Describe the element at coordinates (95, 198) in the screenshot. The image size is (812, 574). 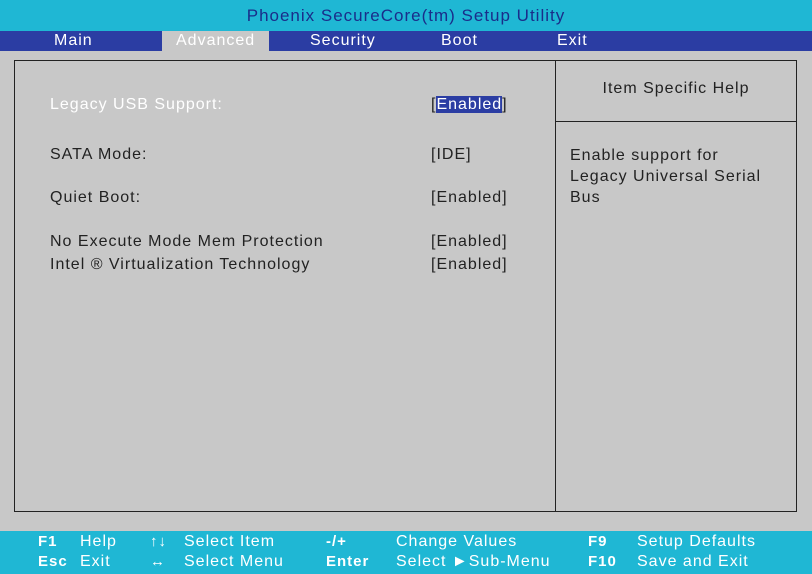
I see `setting-label-quiet-boot: Quiet Boot:` at that location.